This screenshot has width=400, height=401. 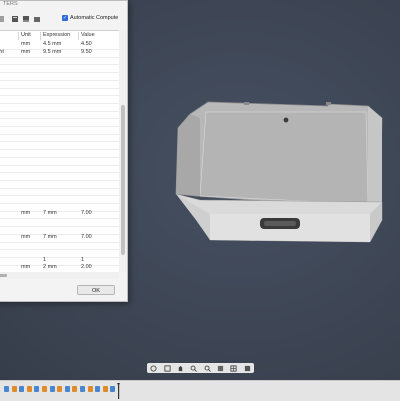 What do you see at coordinates (60, 36) in the screenshot?
I see `column-header-expression: Expression` at bounding box center [60, 36].